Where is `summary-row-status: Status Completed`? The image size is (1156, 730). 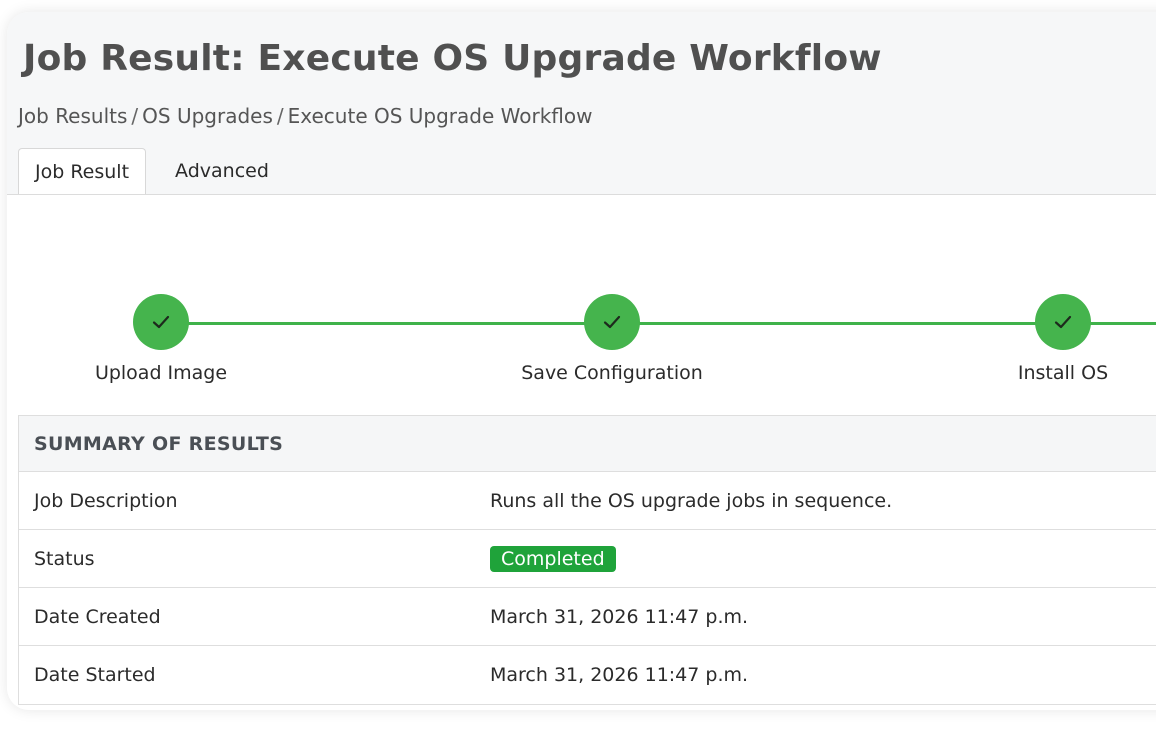
summary-row-status: Status Completed is located at coordinates (587, 559).